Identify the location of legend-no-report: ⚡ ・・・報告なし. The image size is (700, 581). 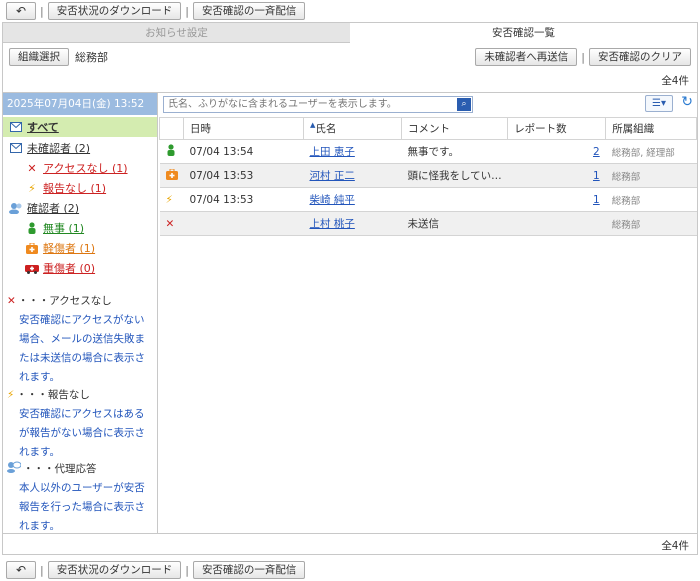
(48, 394).